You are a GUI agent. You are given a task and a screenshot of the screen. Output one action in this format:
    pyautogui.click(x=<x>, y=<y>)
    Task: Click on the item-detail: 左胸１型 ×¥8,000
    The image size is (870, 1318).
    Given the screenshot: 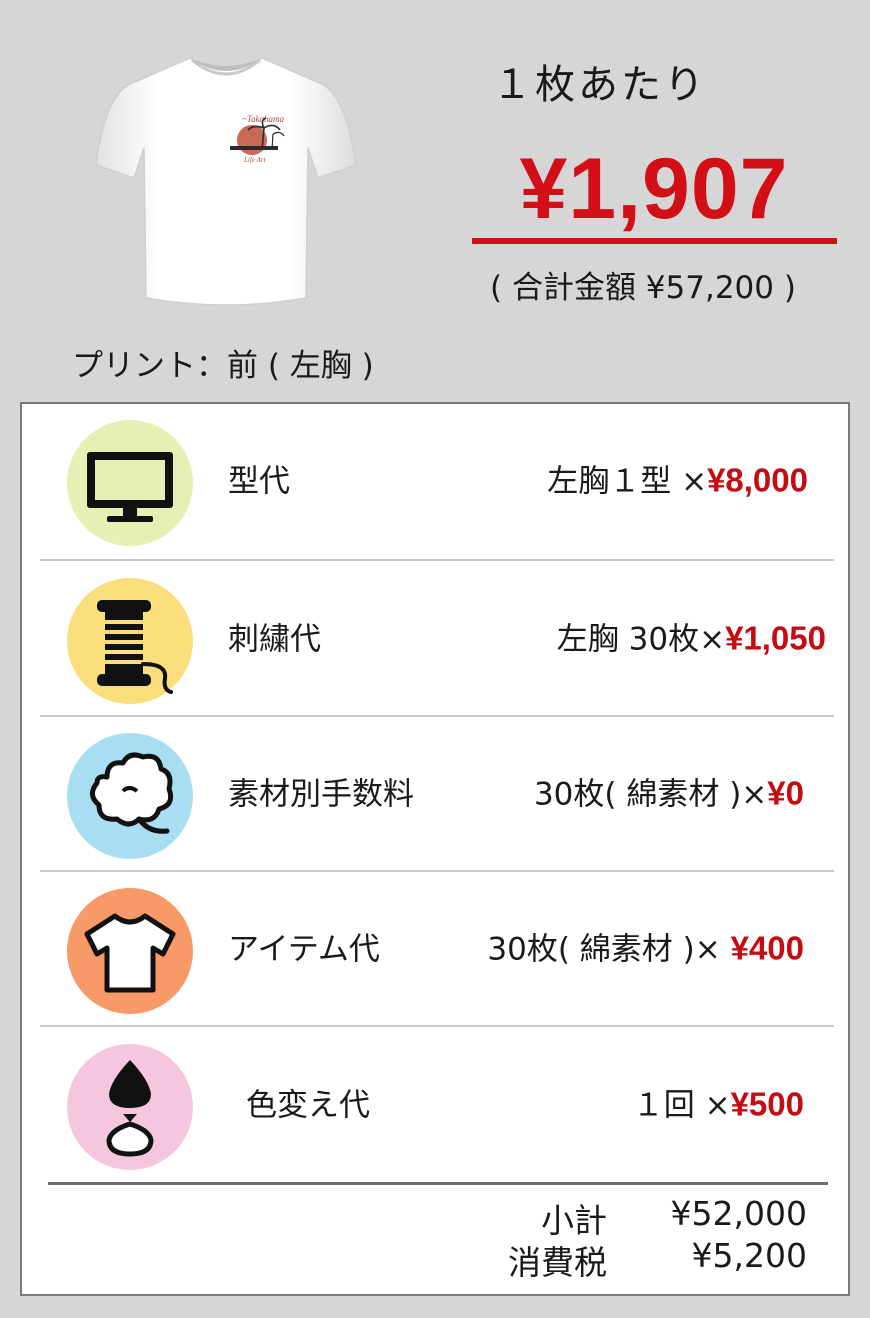 What is the action you would take?
    pyautogui.click(x=677, y=478)
    